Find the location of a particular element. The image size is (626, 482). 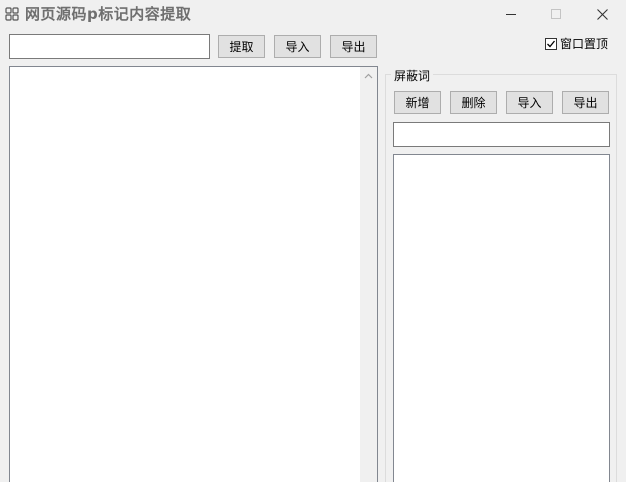

delete-word-button: 删除 is located at coordinates (473, 102).